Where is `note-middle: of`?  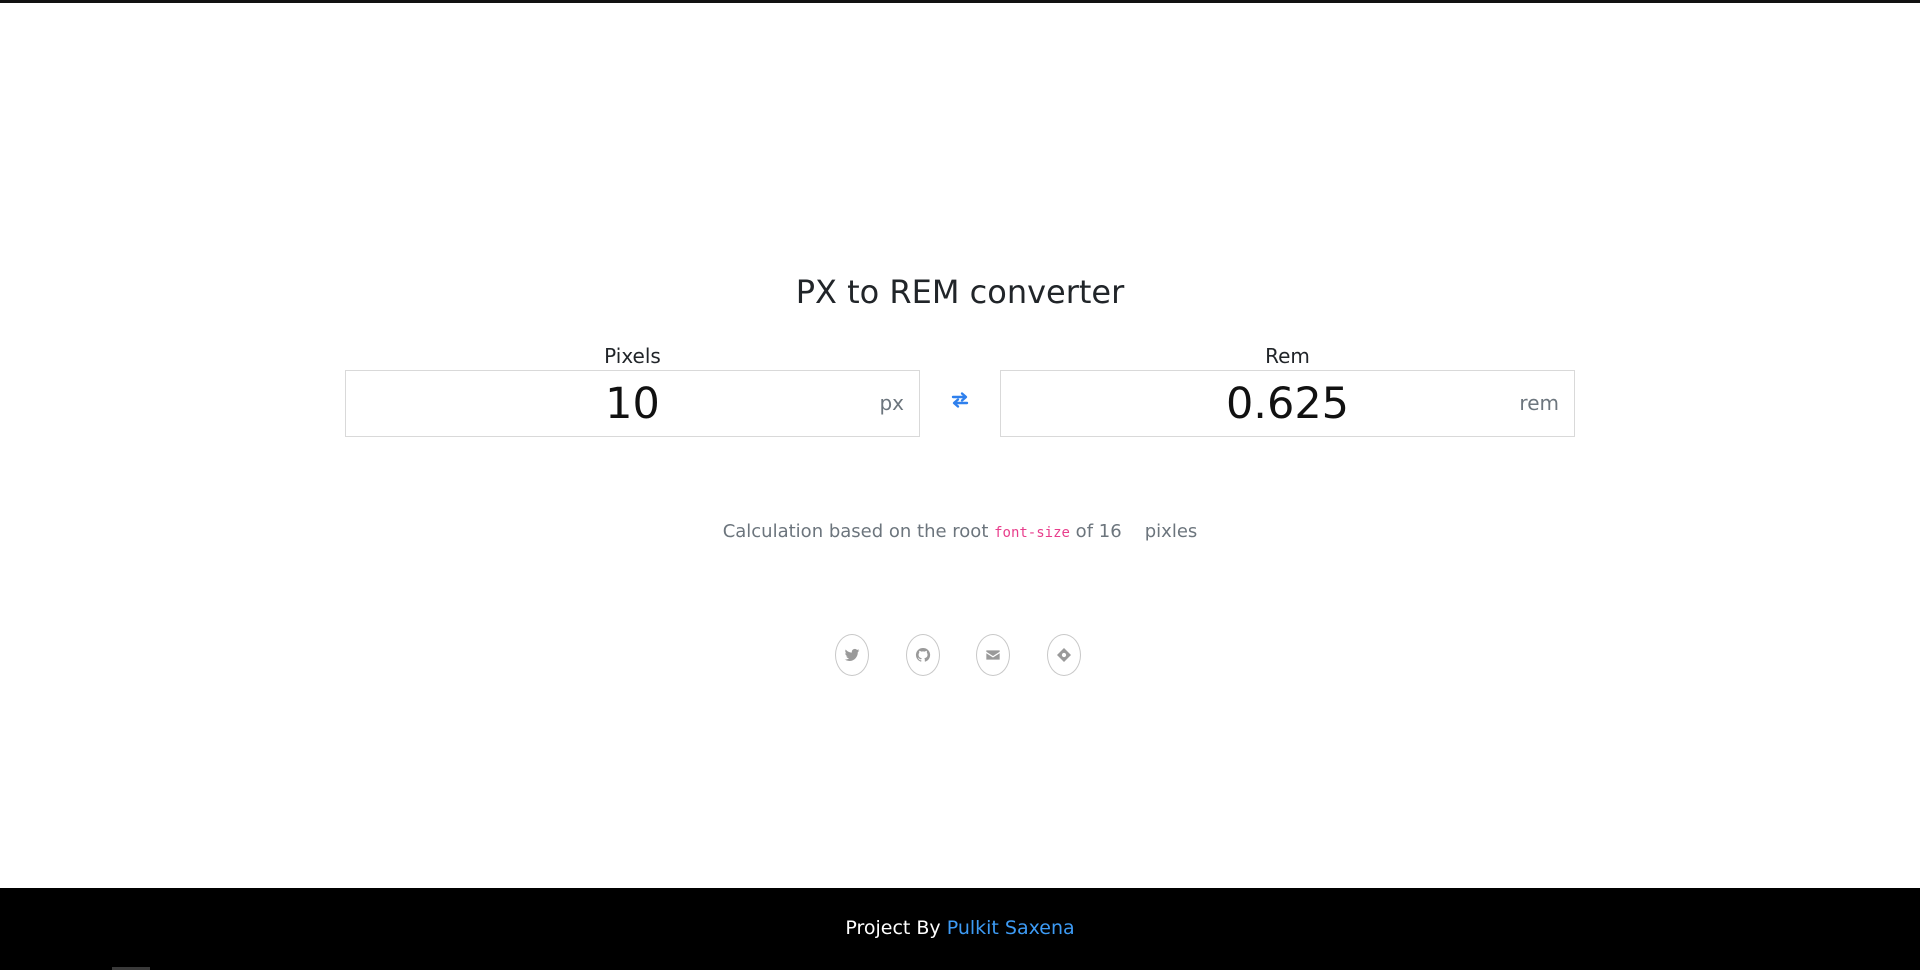 note-middle: of is located at coordinates (1084, 531).